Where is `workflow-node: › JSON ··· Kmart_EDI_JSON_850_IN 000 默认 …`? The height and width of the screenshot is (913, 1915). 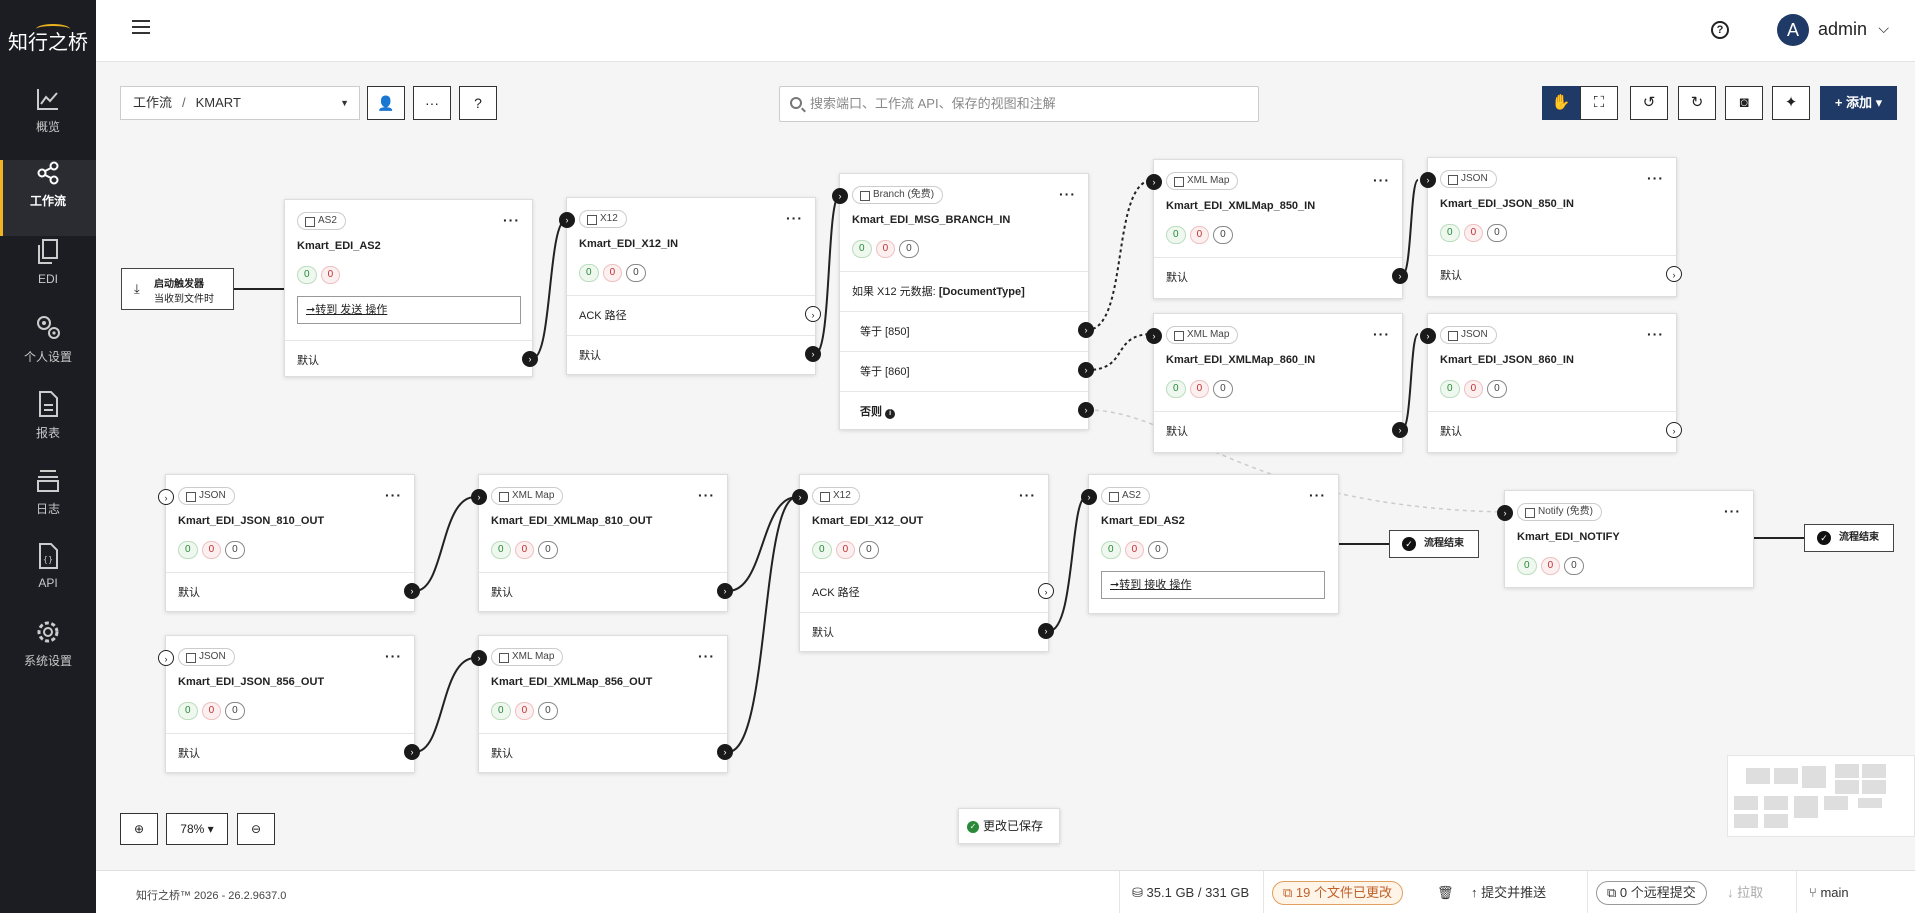 workflow-node: › JSON ··· Kmart_EDI_JSON_850_IN 000 默认 … is located at coordinates (1551, 227).